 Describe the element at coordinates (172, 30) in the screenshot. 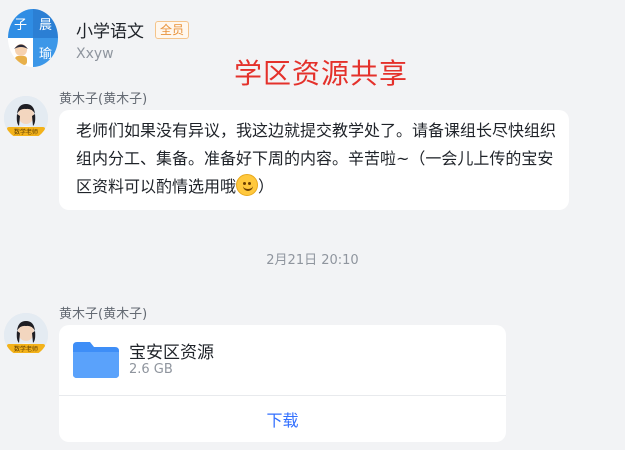

I see `member-badge: 全员` at that location.